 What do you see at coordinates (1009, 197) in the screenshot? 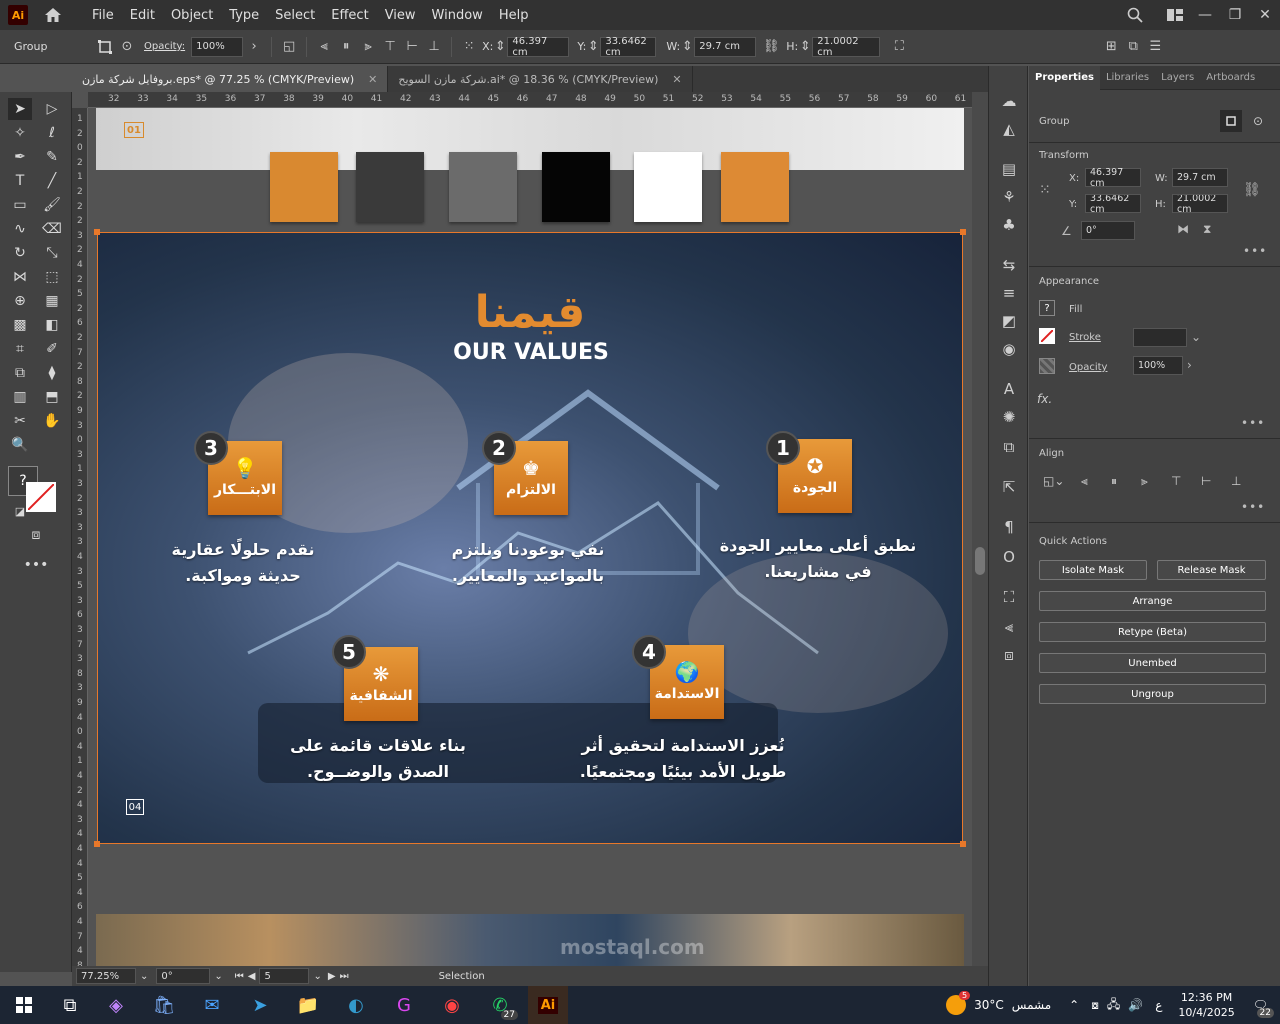
I see `brushes-icon: ⚘` at bounding box center [1009, 197].